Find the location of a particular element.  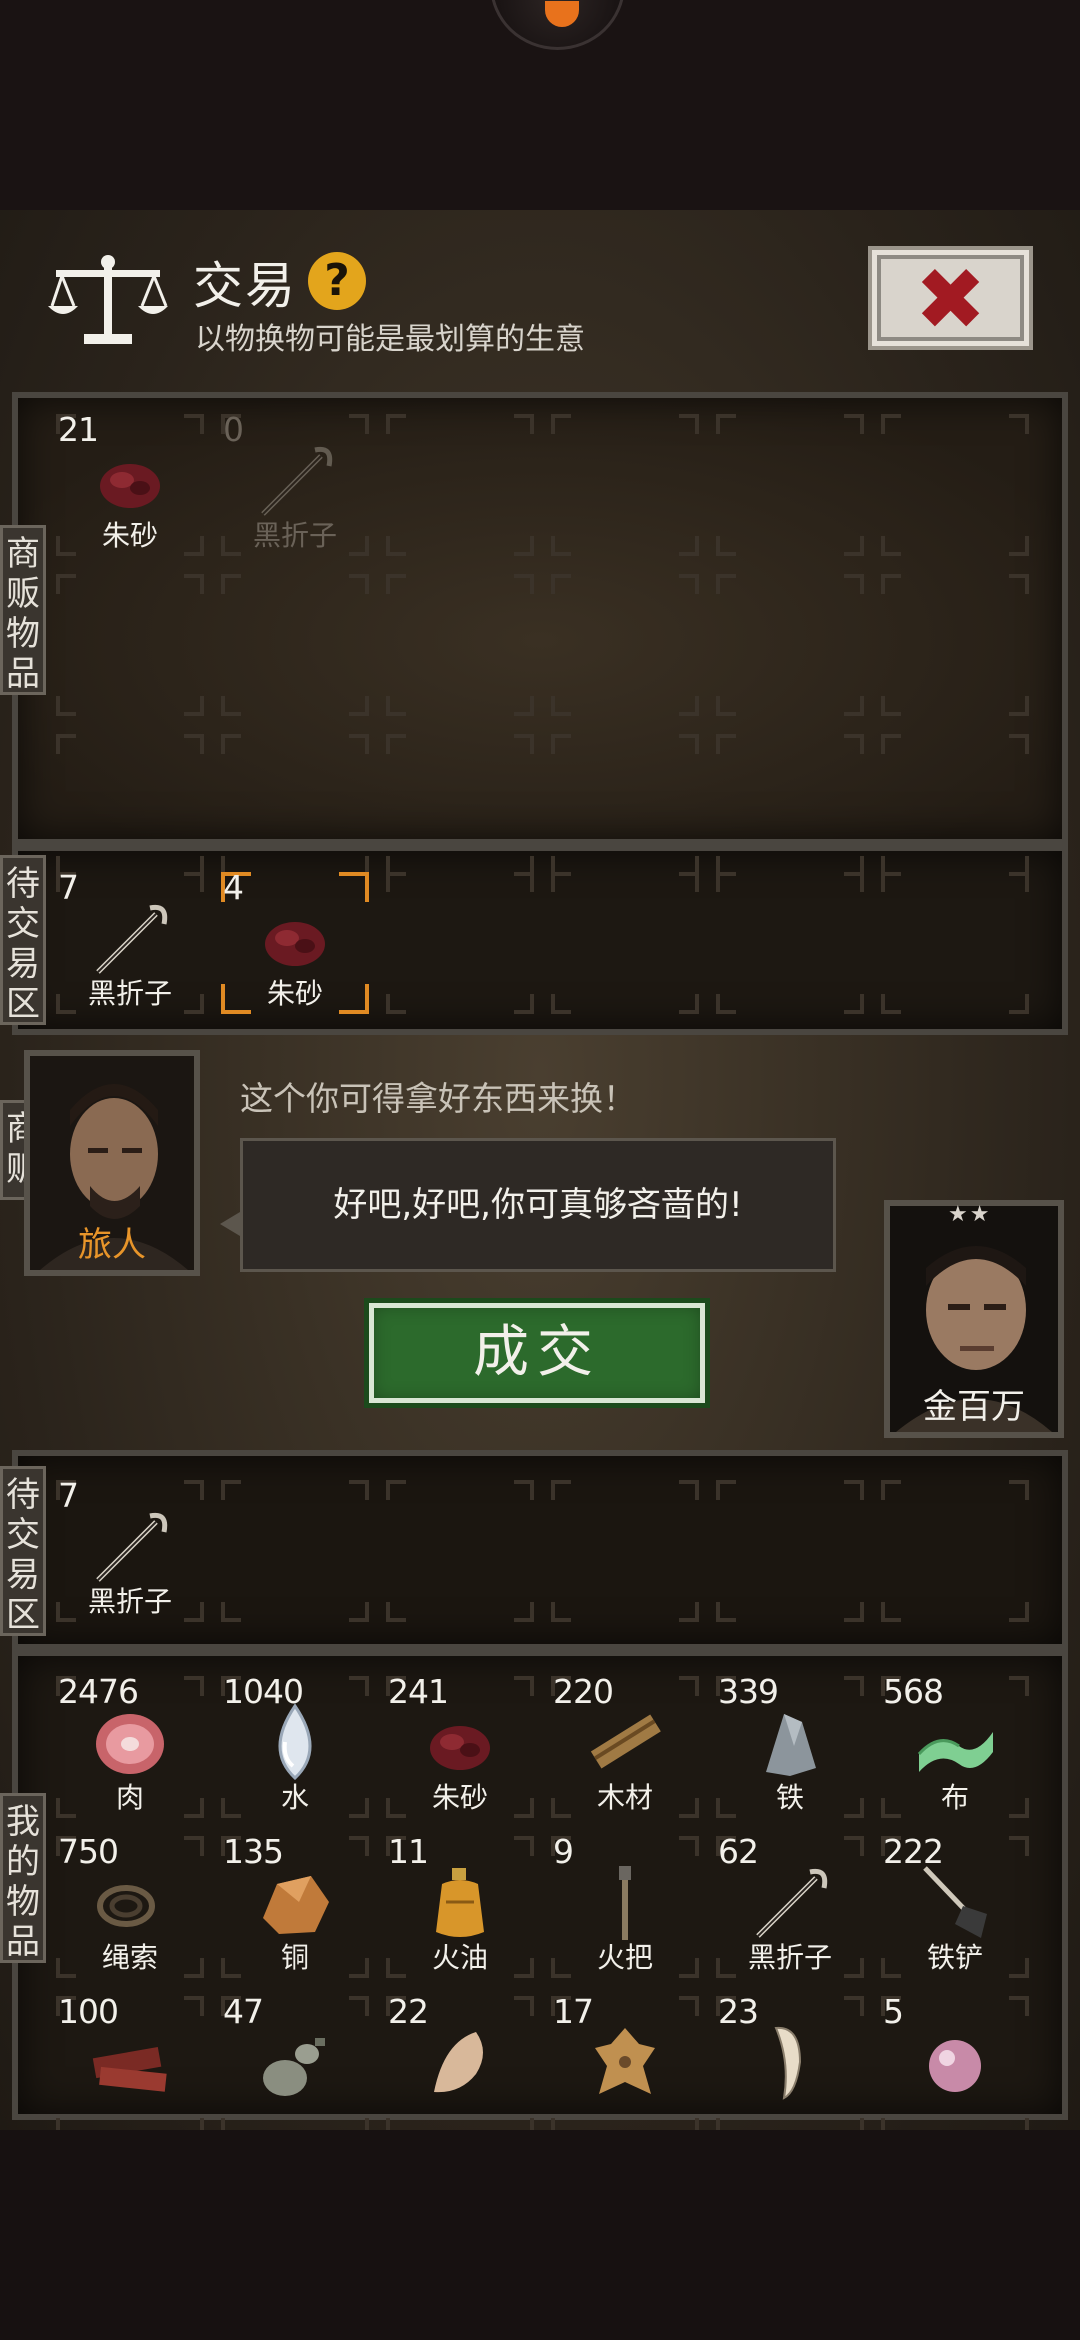

my-goods-slot: 22 is located at coordinates (460, 2067).